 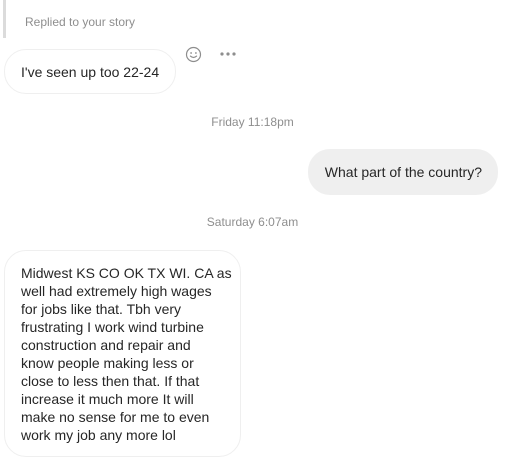 I want to click on emoji-react-button, so click(x=193, y=54).